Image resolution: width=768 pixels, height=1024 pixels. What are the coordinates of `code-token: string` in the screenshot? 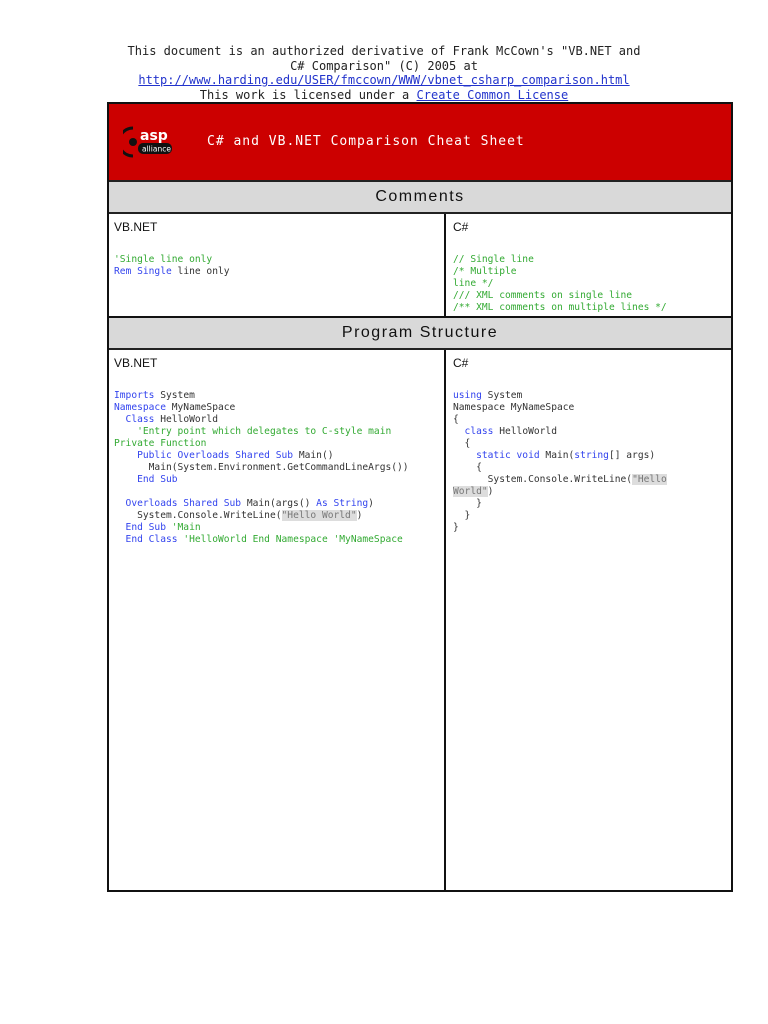 It's located at (591, 455).